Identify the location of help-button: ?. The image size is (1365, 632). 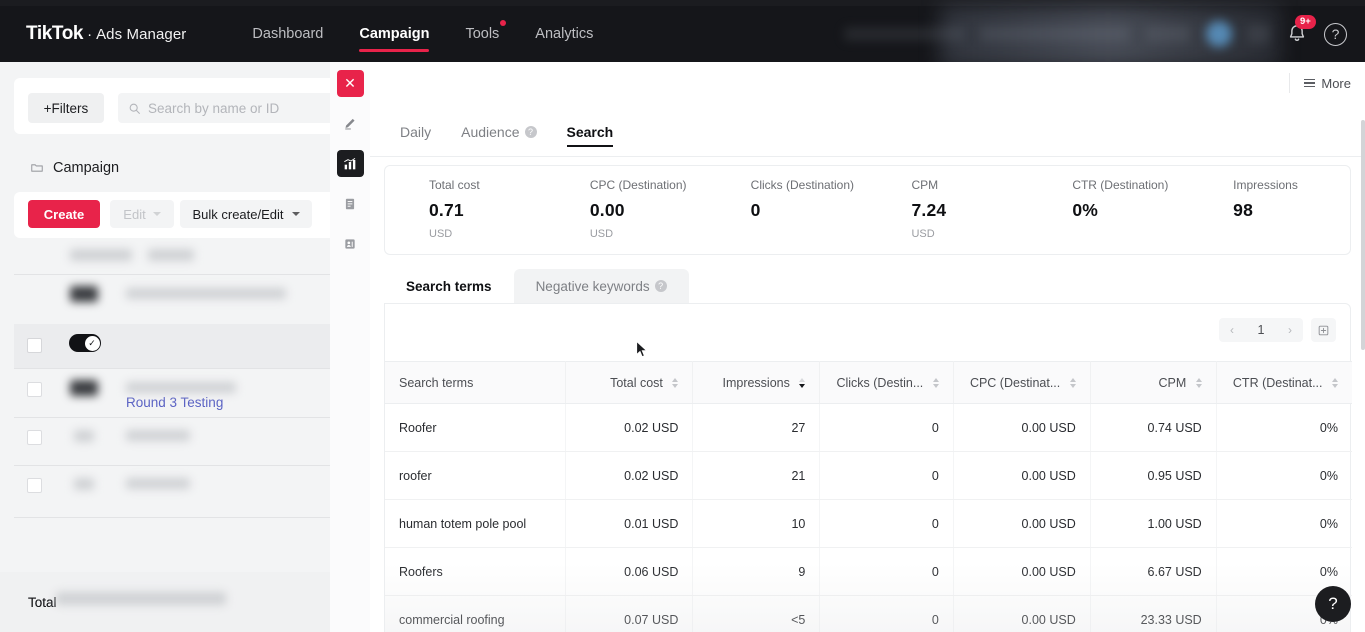
(1335, 34).